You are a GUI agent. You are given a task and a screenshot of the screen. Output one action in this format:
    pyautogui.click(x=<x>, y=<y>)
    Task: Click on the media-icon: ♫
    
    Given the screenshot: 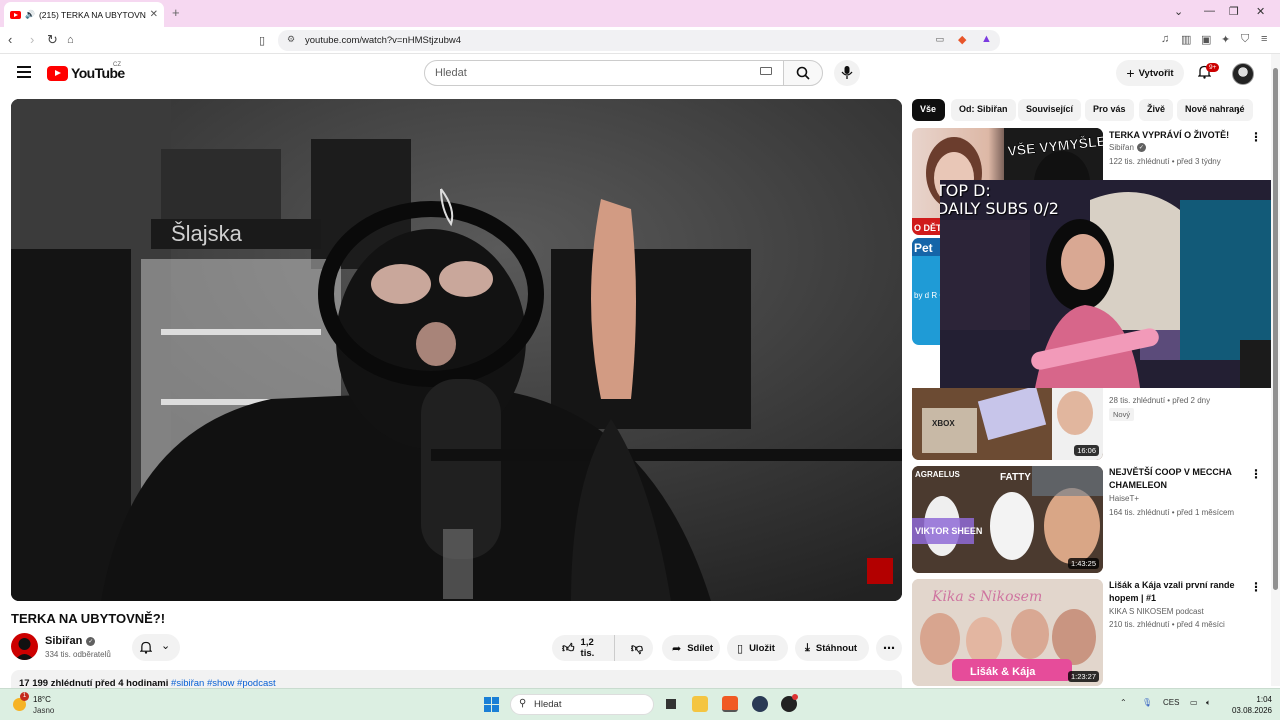 What is the action you would take?
    pyautogui.click(x=1165, y=39)
    